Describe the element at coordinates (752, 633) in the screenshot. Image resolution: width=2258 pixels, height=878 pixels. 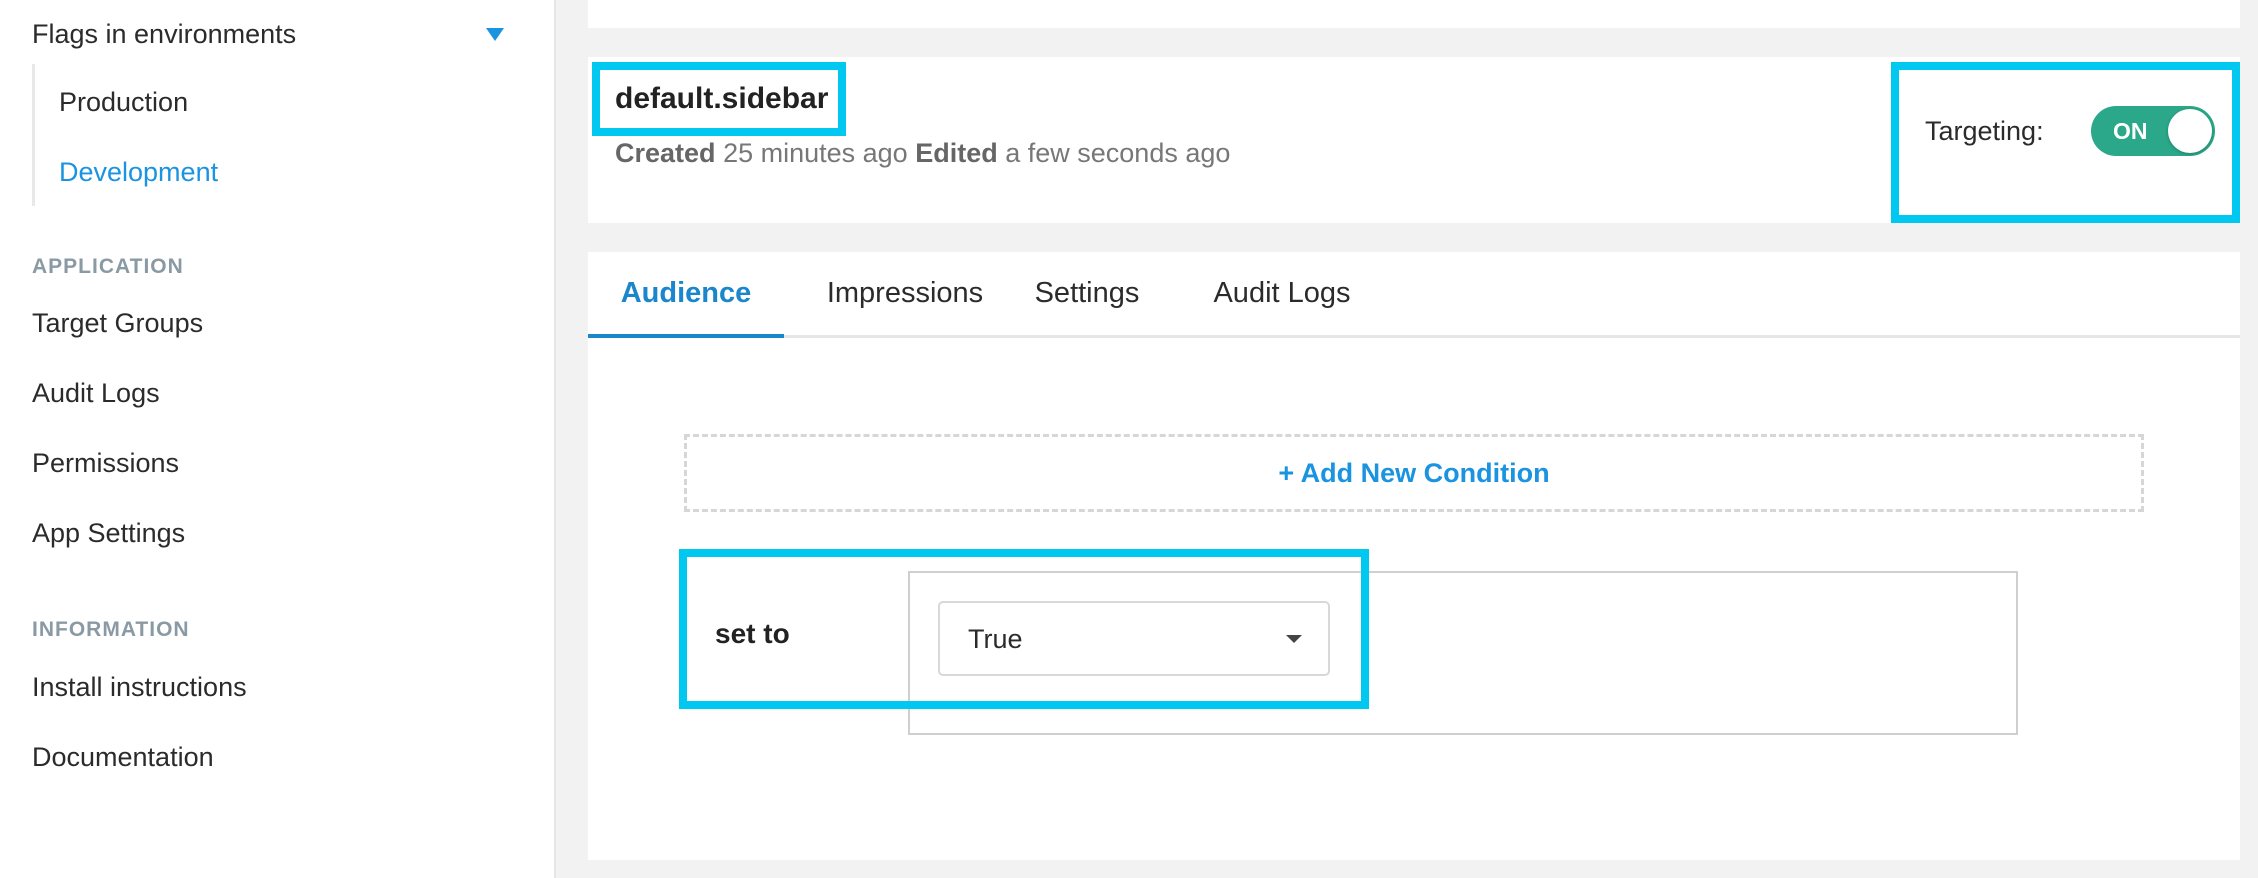
I see `set-to-label: set to` at that location.